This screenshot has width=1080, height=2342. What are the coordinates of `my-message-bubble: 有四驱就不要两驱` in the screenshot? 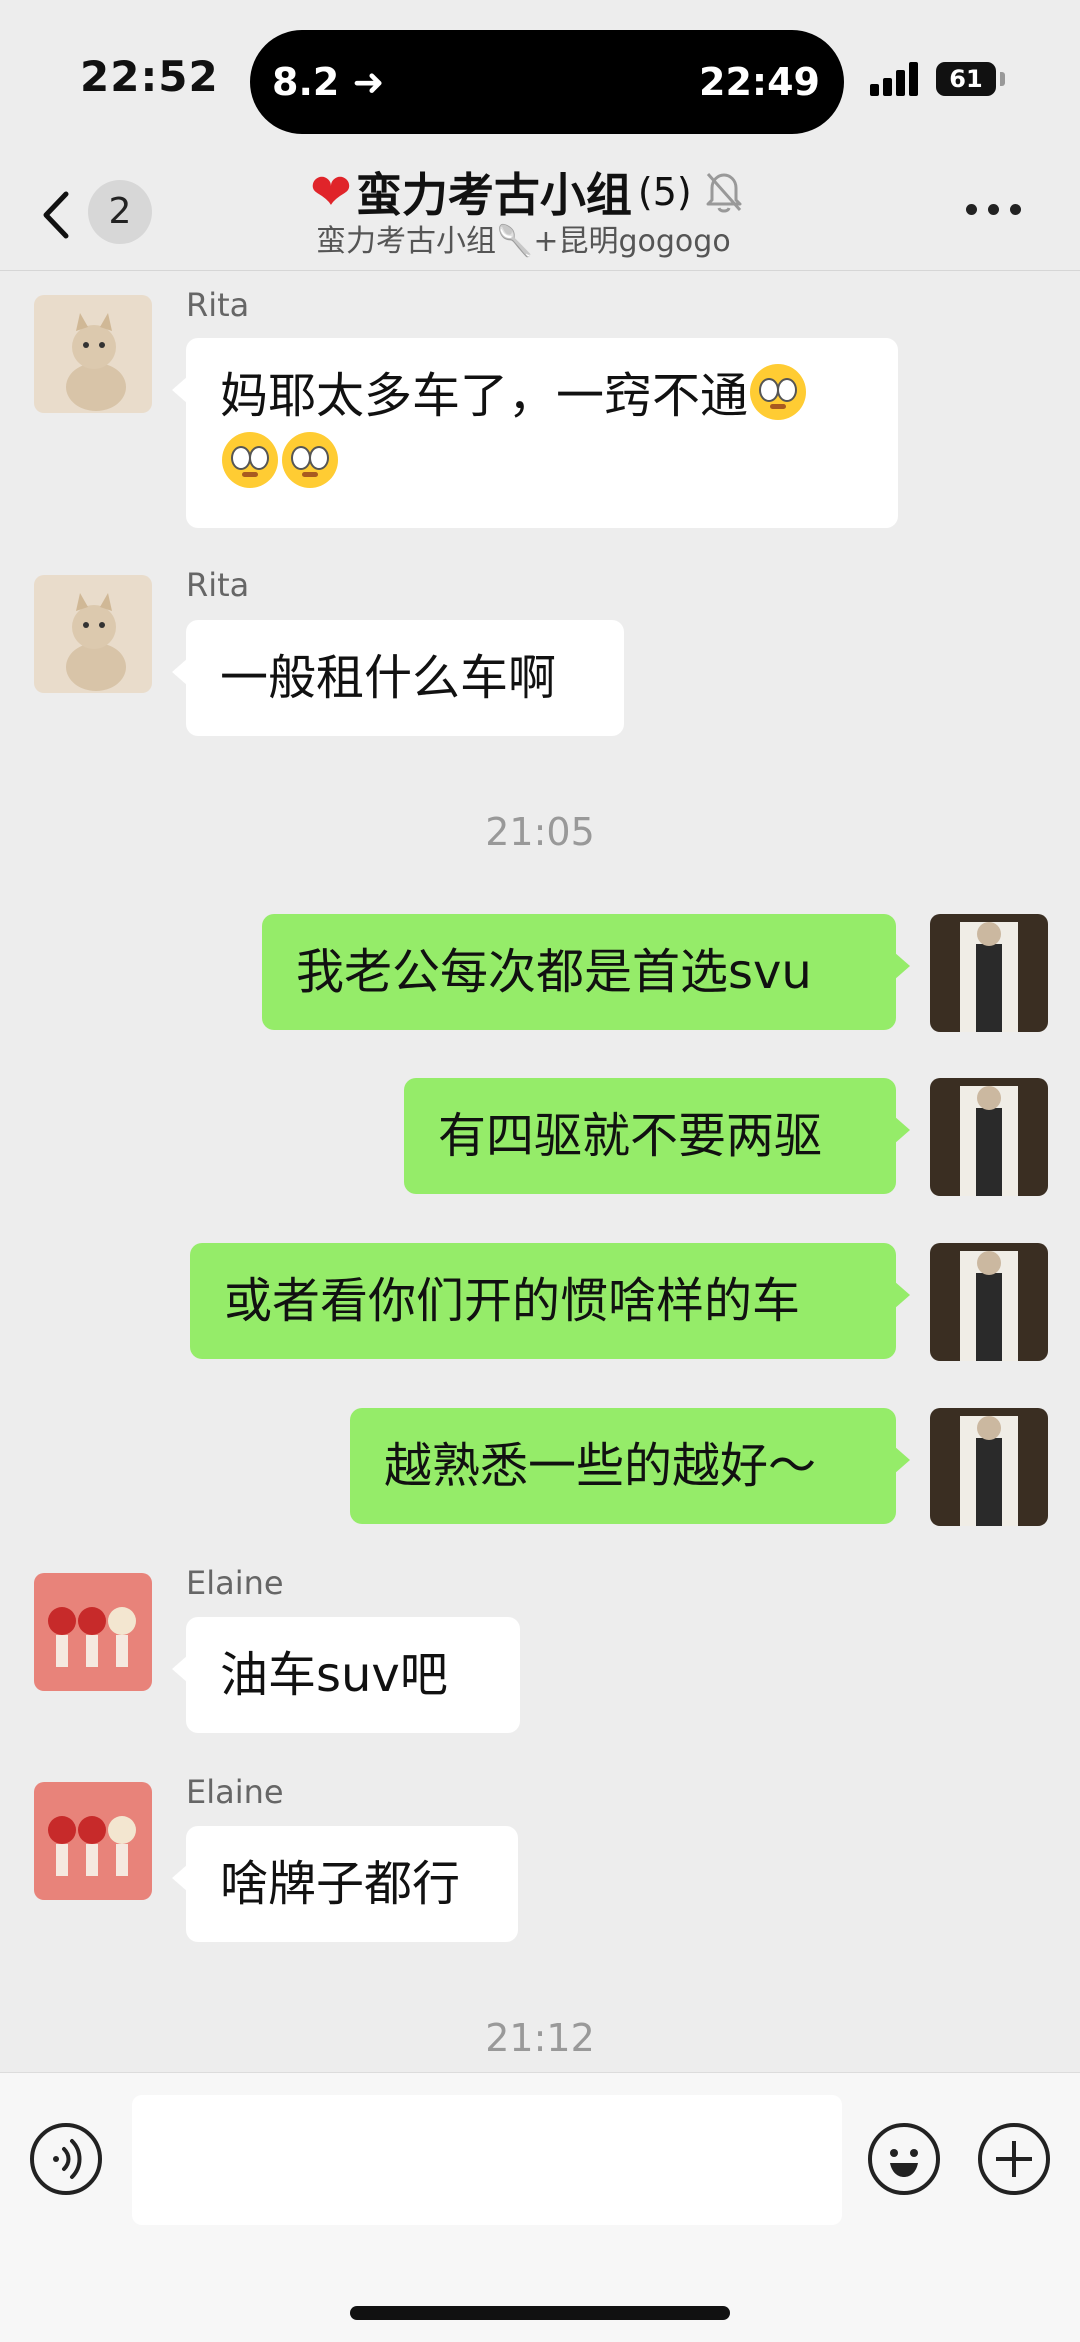 It's located at (657, 1136).